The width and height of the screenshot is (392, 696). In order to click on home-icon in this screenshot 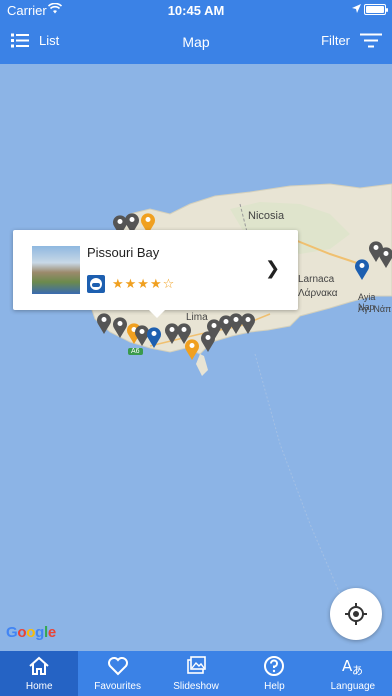, I will do `click(39, 665)`.